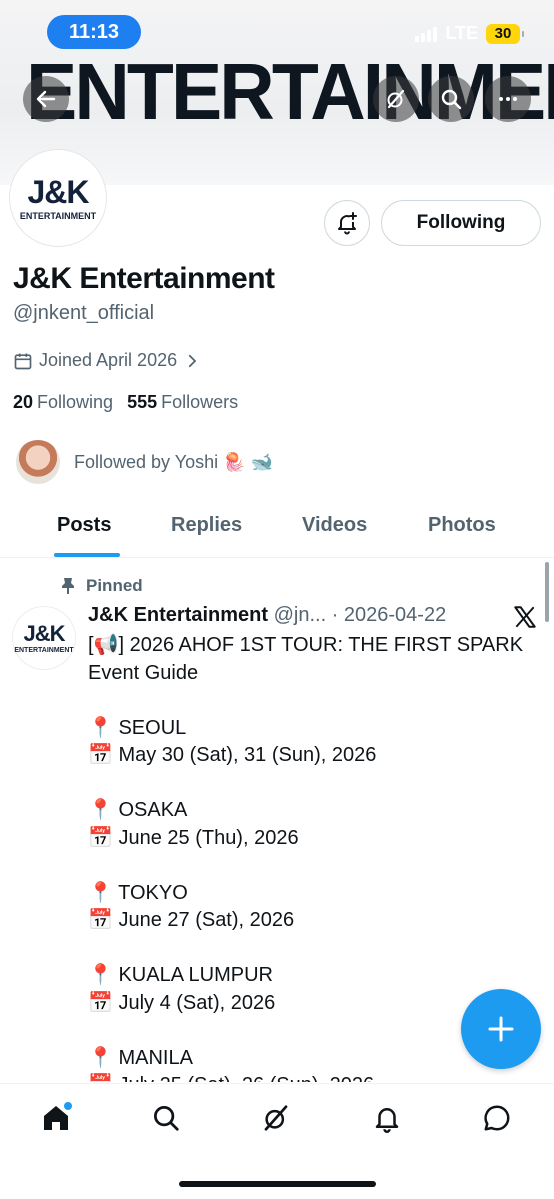 The width and height of the screenshot is (554, 1199). Describe the element at coordinates (306, 645) in the screenshot. I see `post-line: [📢] 2026 AHOF 1ST TOUR: THE FIRST SPARK` at that location.